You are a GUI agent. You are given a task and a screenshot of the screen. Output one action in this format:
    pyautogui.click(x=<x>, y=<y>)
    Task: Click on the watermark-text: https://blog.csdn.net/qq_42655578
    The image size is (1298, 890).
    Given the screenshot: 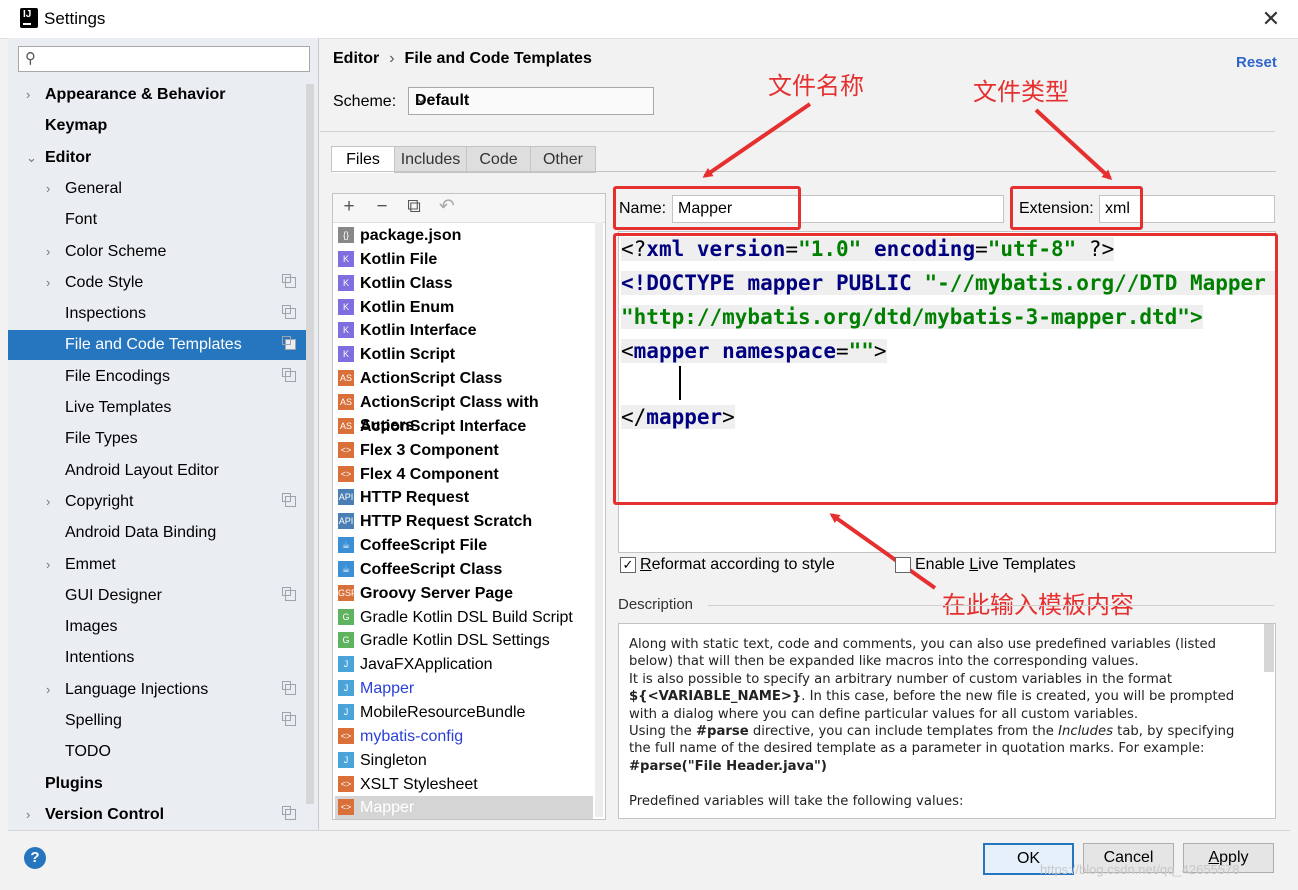 What is the action you would take?
    pyautogui.click(x=1140, y=869)
    